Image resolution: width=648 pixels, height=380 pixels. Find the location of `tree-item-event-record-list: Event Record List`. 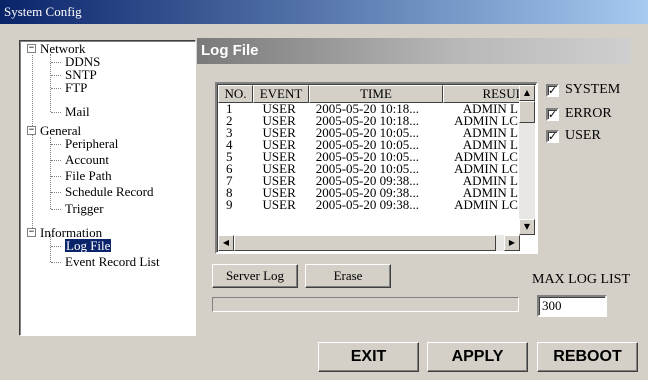

tree-item-event-record-list: Event Record List is located at coordinates (112, 261).